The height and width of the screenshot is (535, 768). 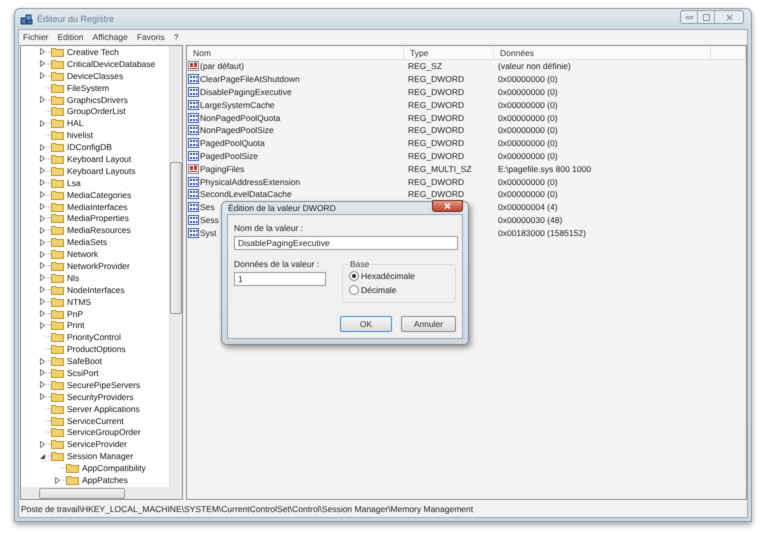 I want to click on tree-item: ServiceProvider, so click(x=97, y=444).